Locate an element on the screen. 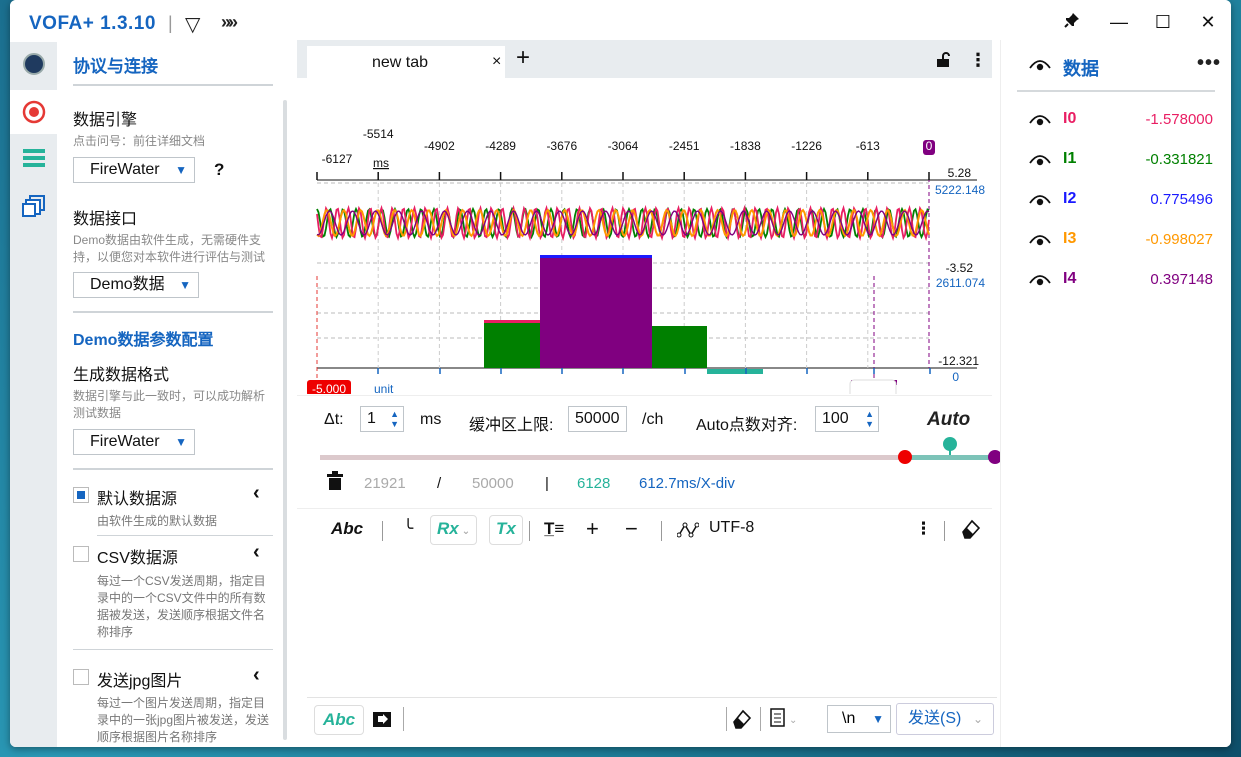  file-send-icon is located at coordinates (382, 721).